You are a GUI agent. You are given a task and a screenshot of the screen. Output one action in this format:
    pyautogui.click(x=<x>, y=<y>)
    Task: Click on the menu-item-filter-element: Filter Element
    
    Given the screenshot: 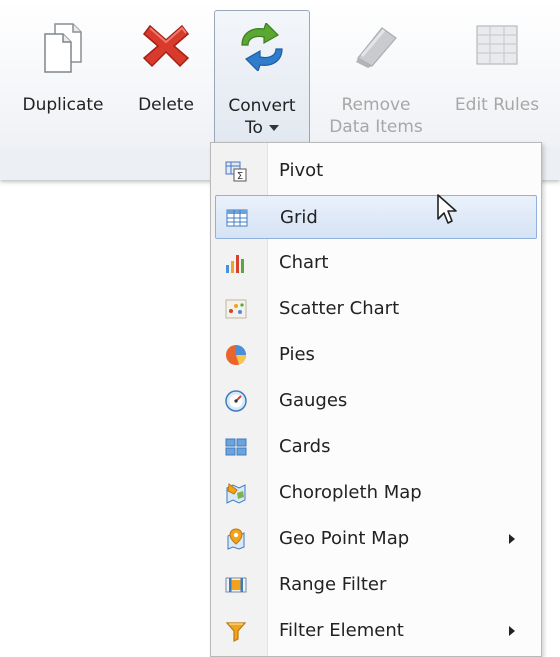 What is the action you would take?
    pyautogui.click(x=376, y=631)
    